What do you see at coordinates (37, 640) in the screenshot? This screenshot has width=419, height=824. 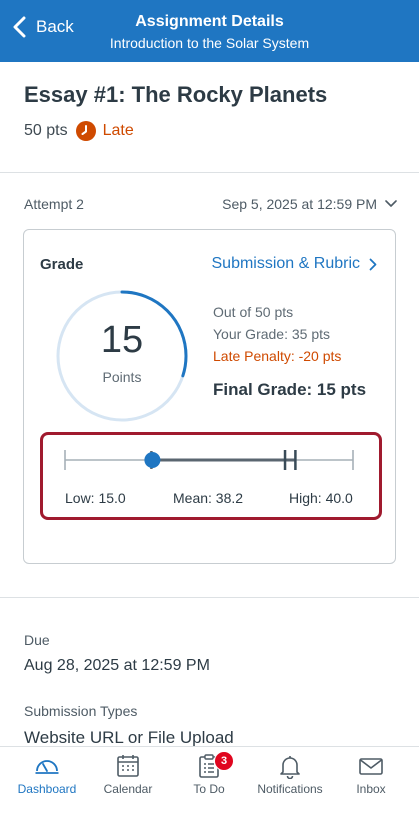 I see `due-label: Due` at bounding box center [37, 640].